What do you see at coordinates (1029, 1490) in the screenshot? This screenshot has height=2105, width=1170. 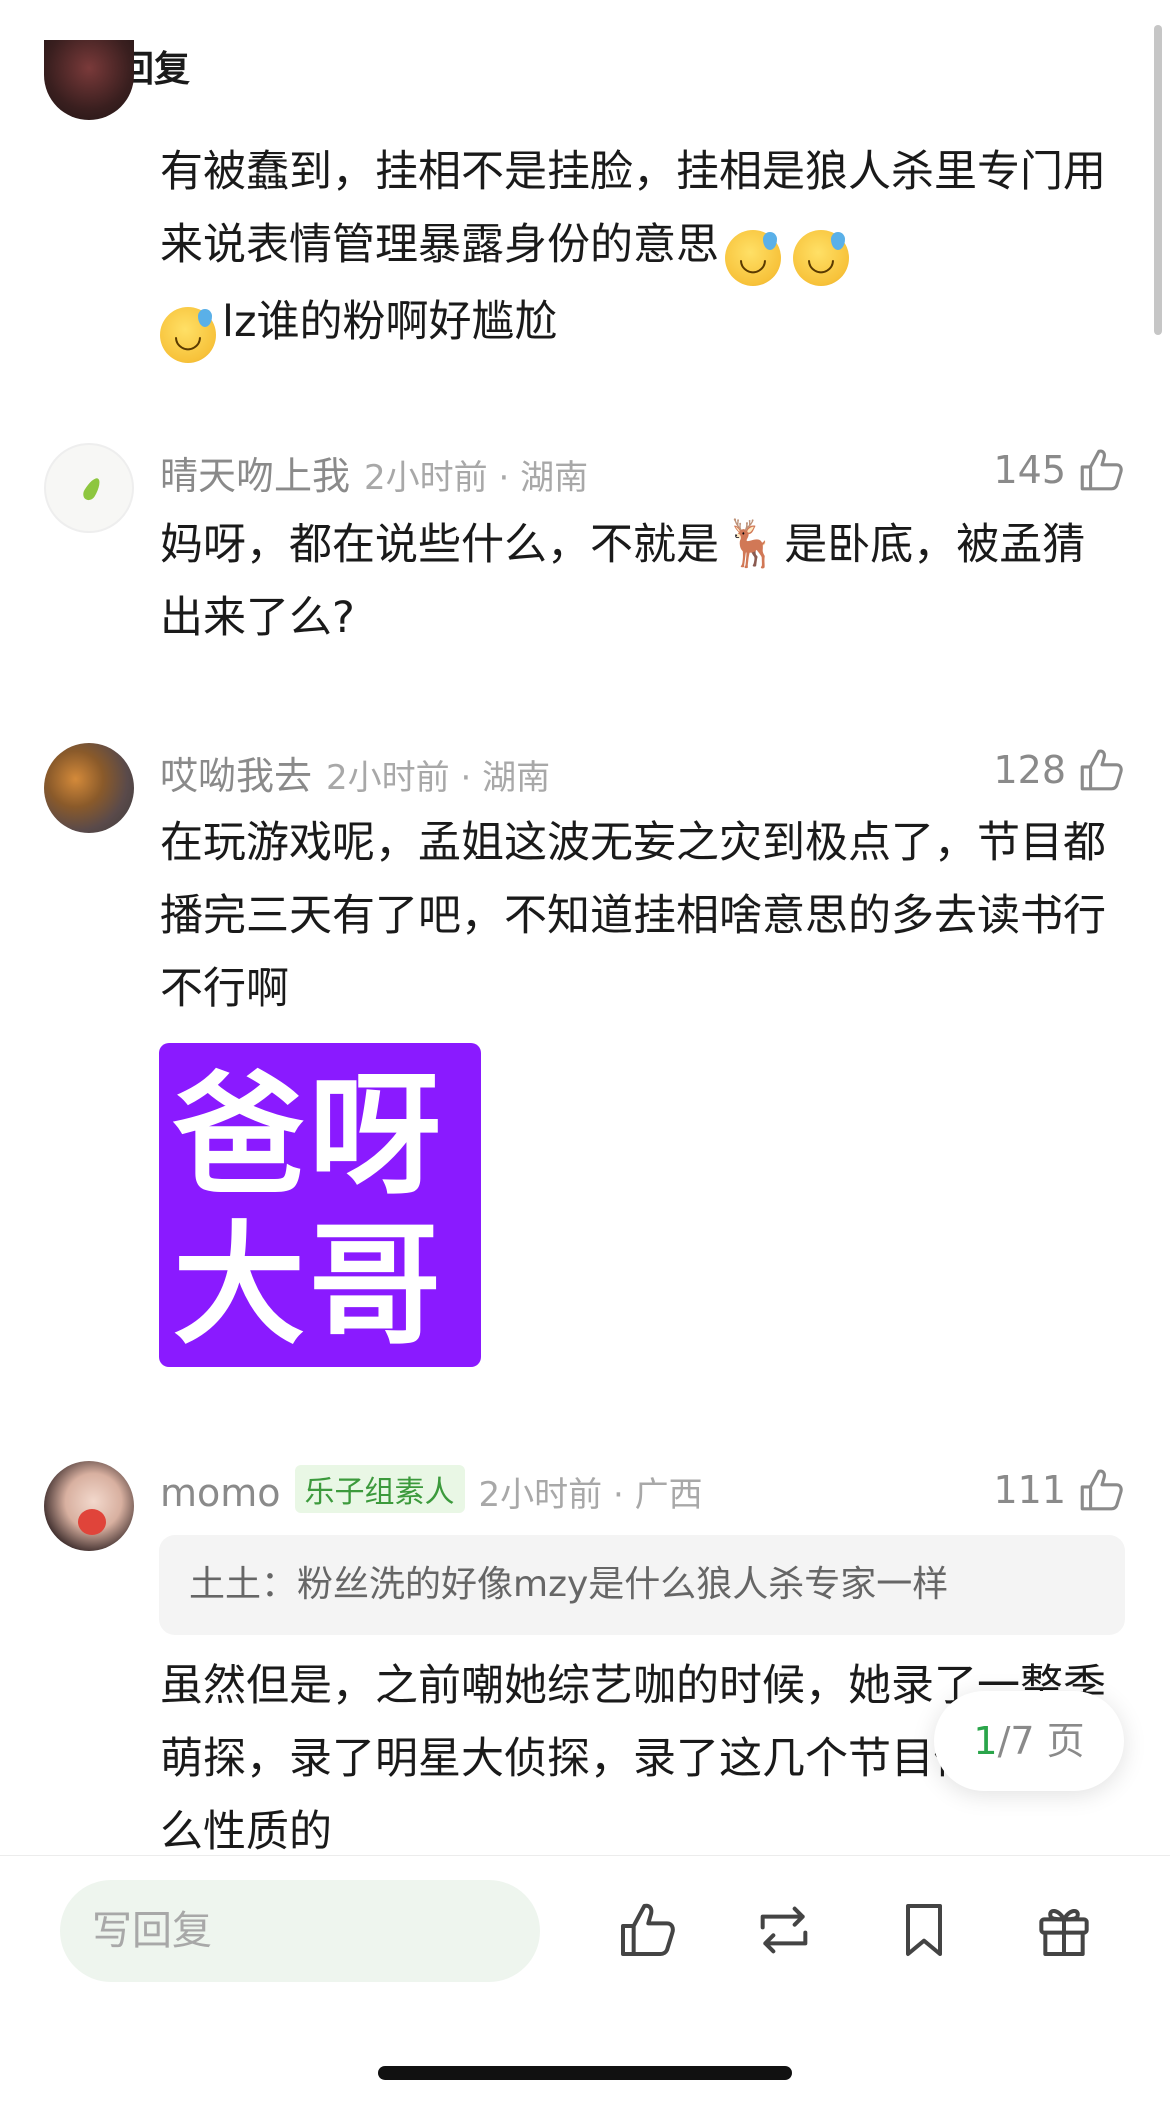 I see `like-count: 111` at bounding box center [1029, 1490].